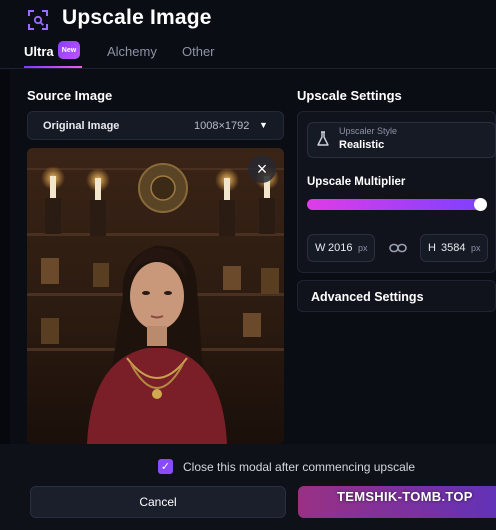  I want to click on width-field: W 2016 px, so click(341, 248).